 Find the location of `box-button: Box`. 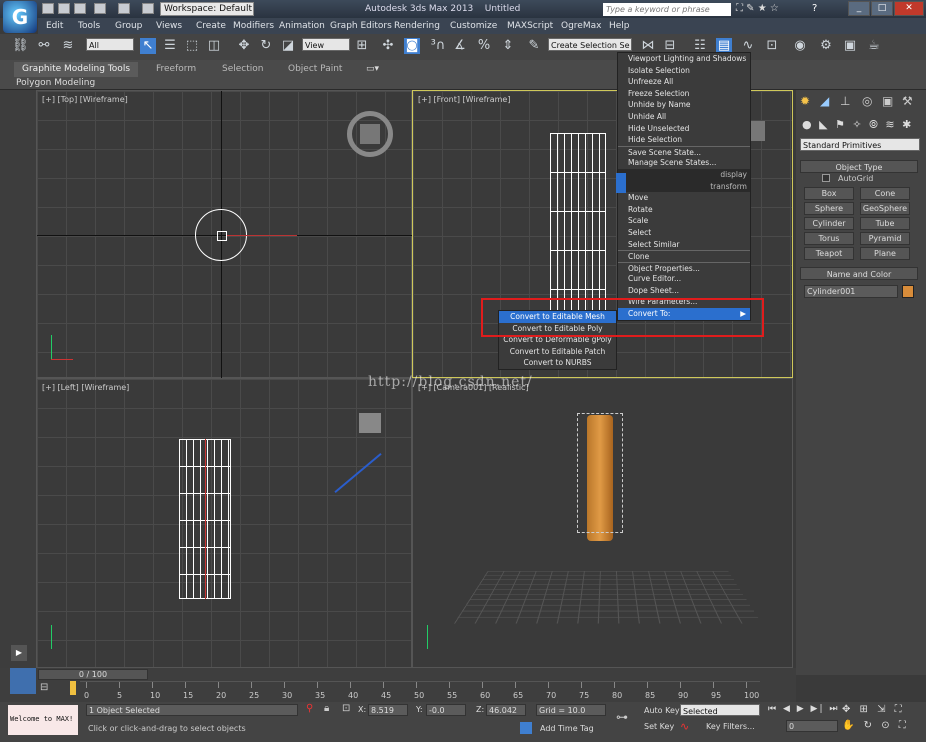

box-button: Box is located at coordinates (829, 193).